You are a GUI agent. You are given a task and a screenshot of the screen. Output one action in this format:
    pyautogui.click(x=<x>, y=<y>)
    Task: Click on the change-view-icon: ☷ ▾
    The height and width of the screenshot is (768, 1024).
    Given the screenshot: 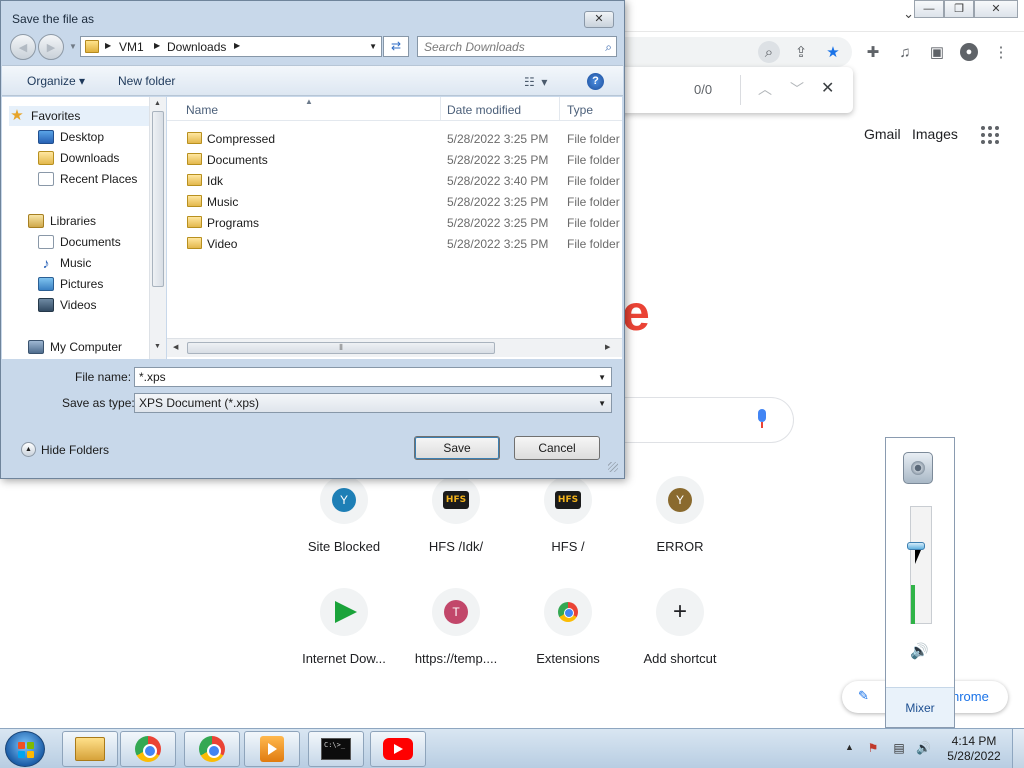 What is the action you would take?
    pyautogui.click(x=535, y=82)
    